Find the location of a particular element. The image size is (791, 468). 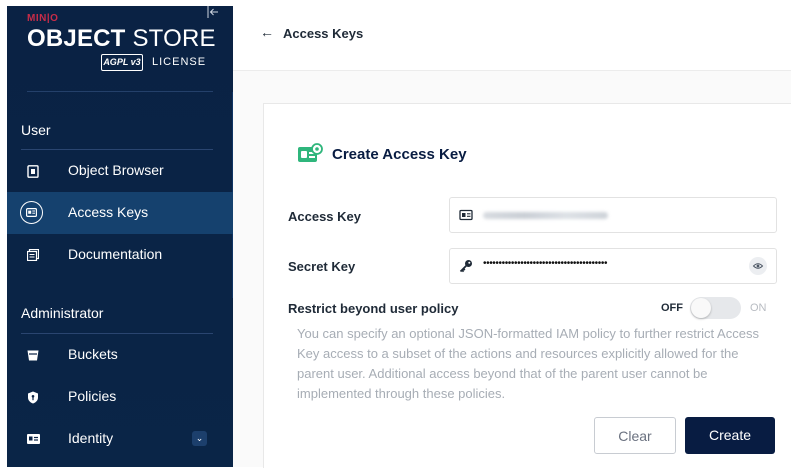

clear-button: Clear is located at coordinates (635, 435).